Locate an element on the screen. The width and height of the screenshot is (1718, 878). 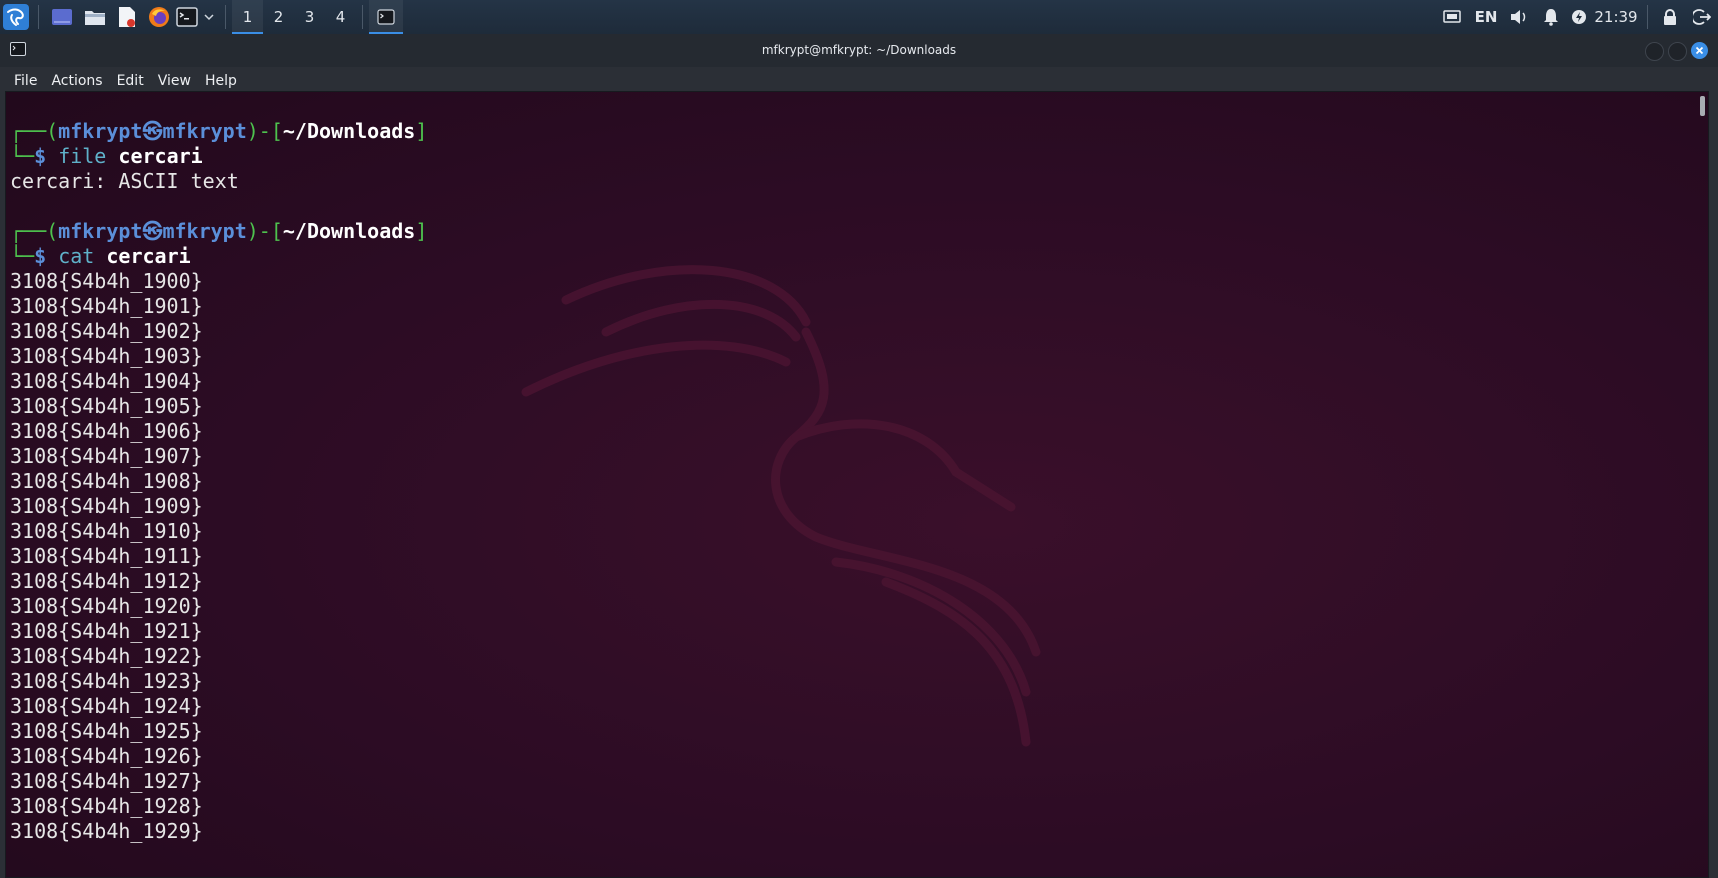
close-button is located at coordinates (1699, 50).